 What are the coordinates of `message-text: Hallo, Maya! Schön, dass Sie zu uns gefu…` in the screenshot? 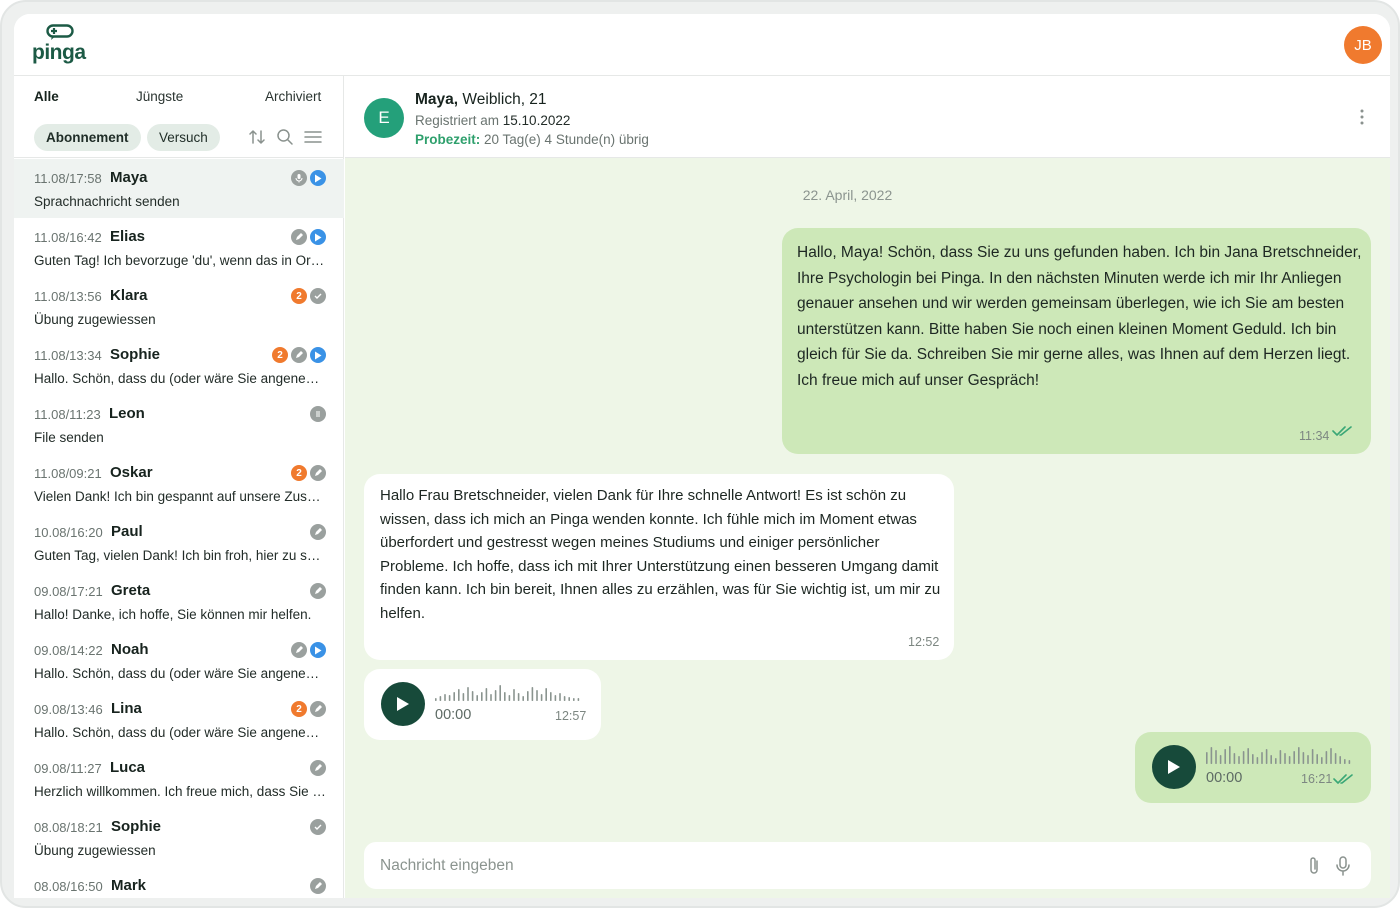 It's located at (1079, 316).